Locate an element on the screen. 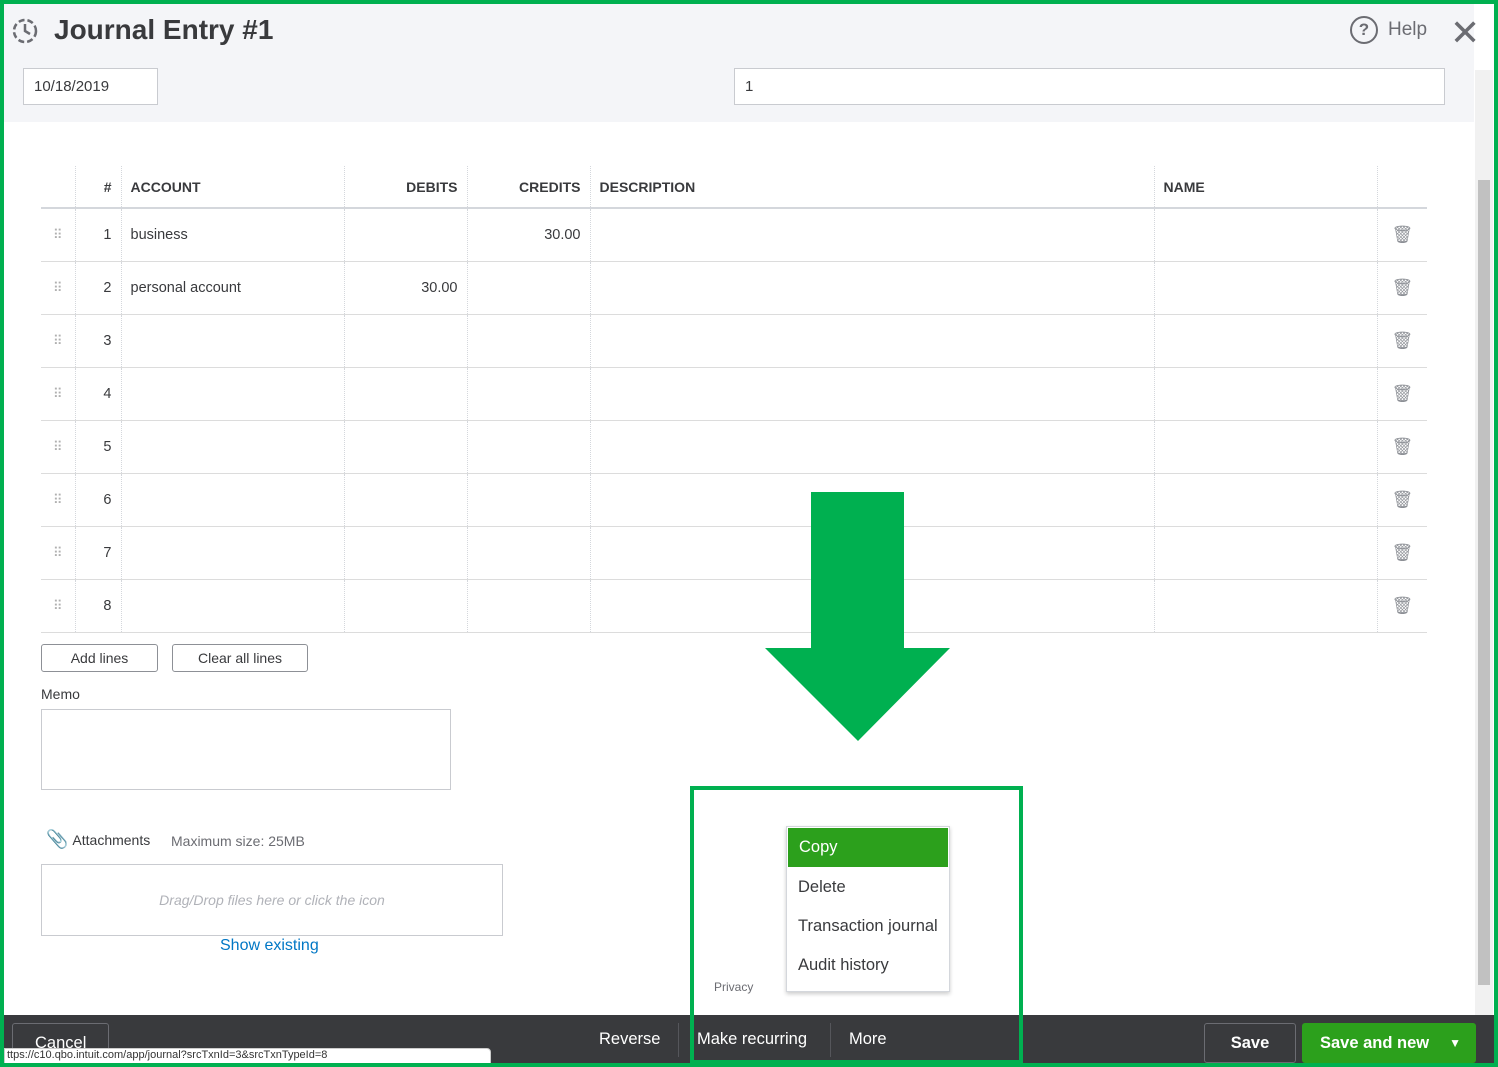  show-existing-link: Show existing is located at coordinates (269, 946).